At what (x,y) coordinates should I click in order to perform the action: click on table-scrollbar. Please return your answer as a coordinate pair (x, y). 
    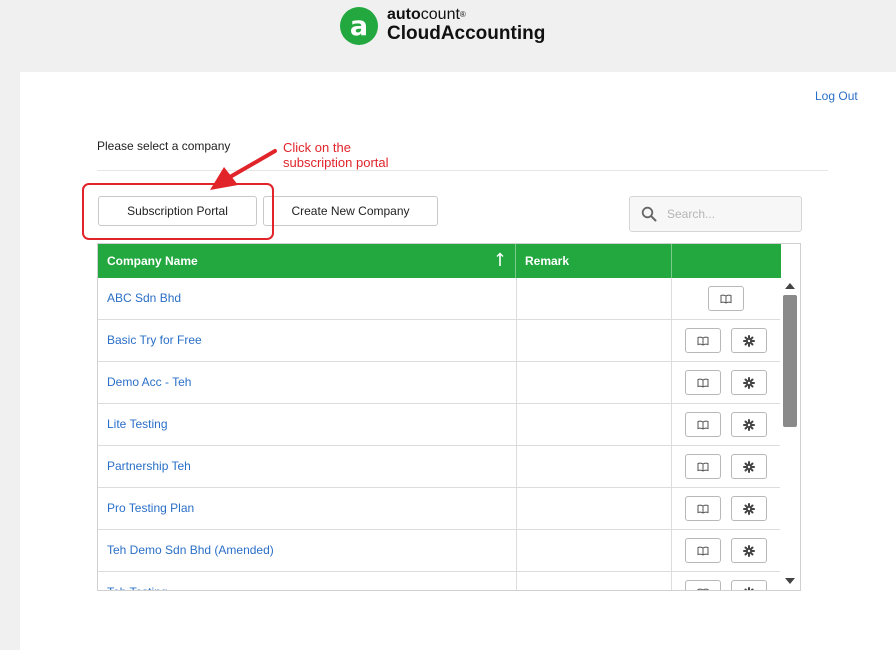
    Looking at the image, I should click on (790, 434).